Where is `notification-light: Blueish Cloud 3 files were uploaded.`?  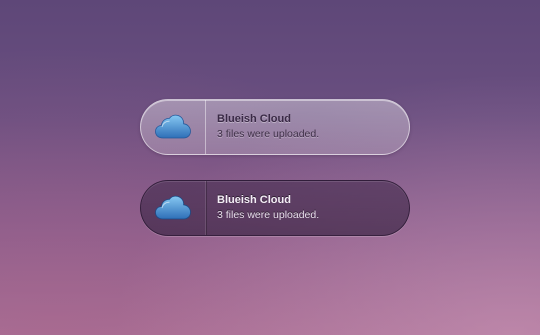
notification-light: Blueish Cloud 3 files were uploaded. is located at coordinates (275, 127).